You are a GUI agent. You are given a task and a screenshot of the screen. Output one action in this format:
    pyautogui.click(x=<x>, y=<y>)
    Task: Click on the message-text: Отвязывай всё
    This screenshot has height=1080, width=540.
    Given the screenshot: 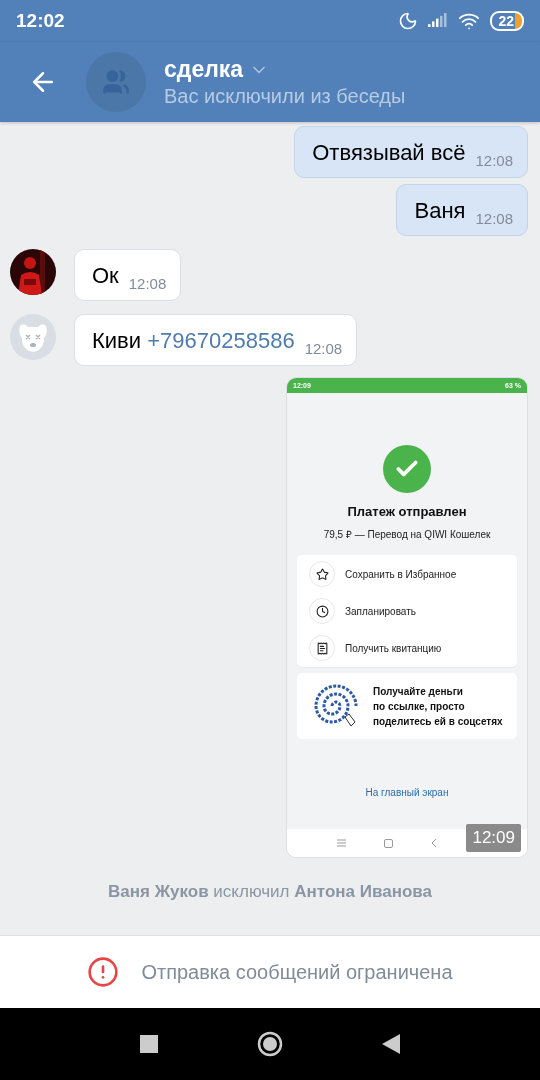 What is the action you would take?
    pyautogui.click(x=389, y=154)
    